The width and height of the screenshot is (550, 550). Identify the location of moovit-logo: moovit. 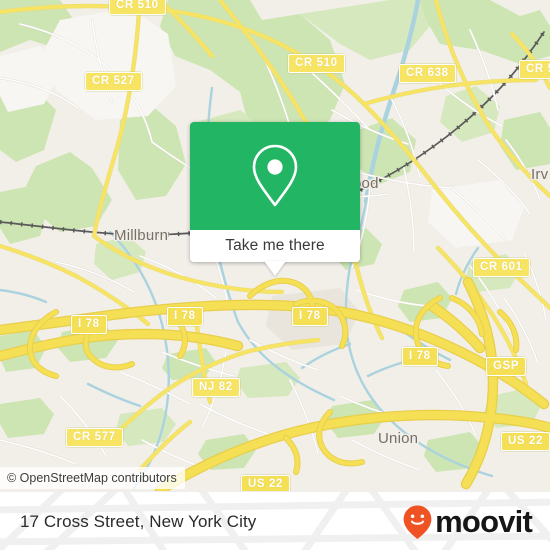
(467, 521).